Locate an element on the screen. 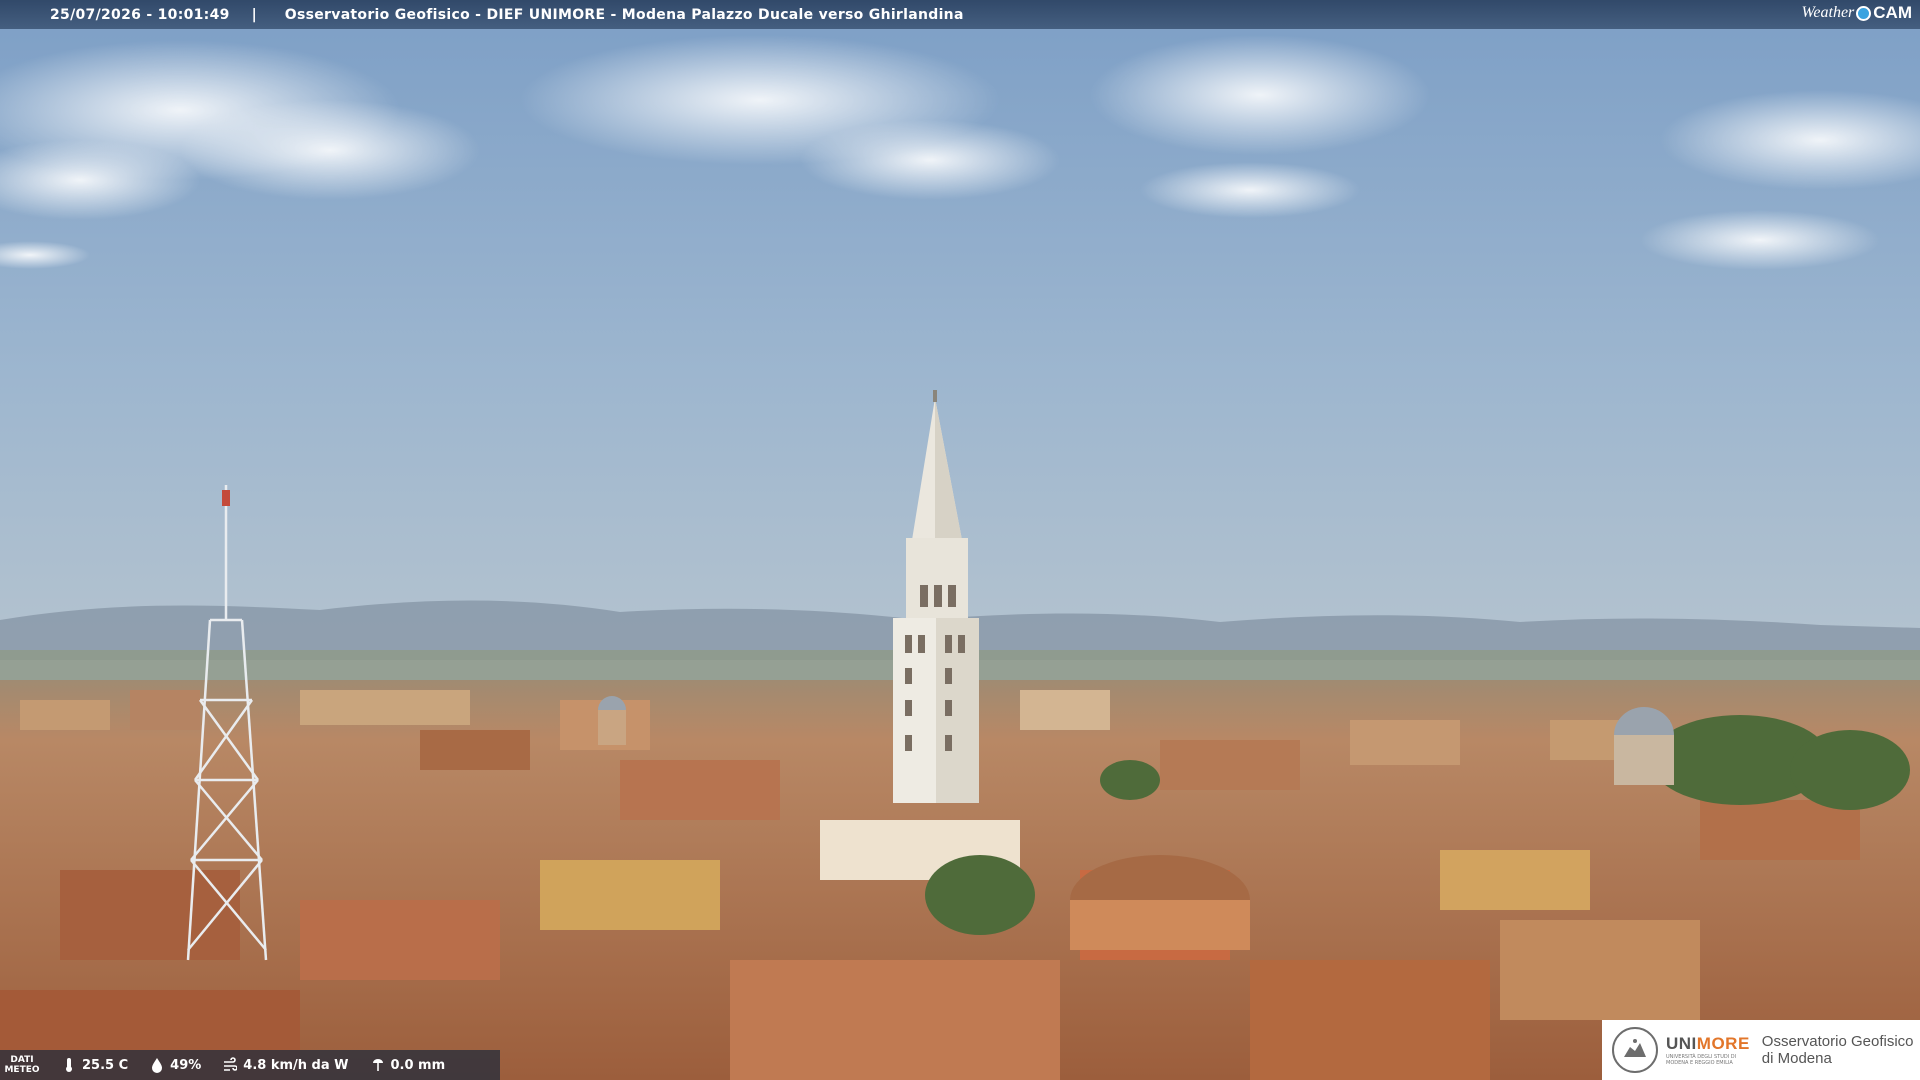 This screenshot has height=1080, width=1920. wind-reading: 4.8 km/h da W is located at coordinates (286, 1065).